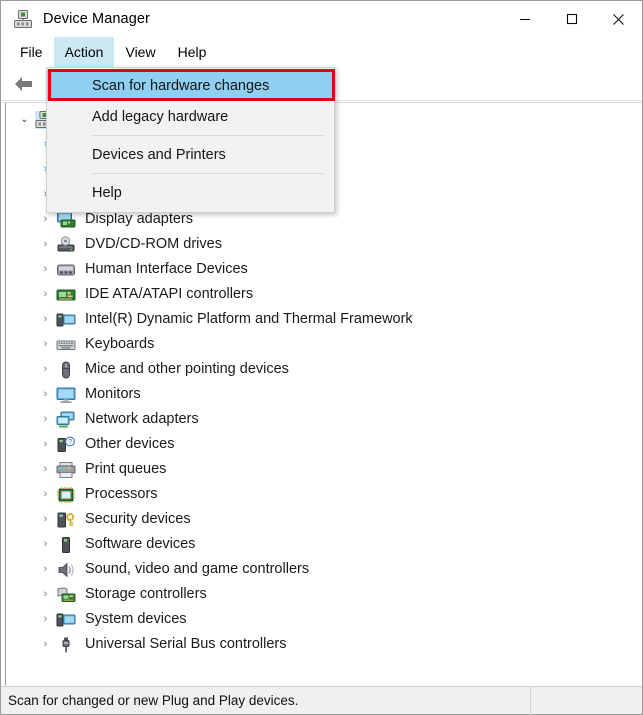  Describe the element at coordinates (66, 395) in the screenshot. I see `monitor-icon` at that location.